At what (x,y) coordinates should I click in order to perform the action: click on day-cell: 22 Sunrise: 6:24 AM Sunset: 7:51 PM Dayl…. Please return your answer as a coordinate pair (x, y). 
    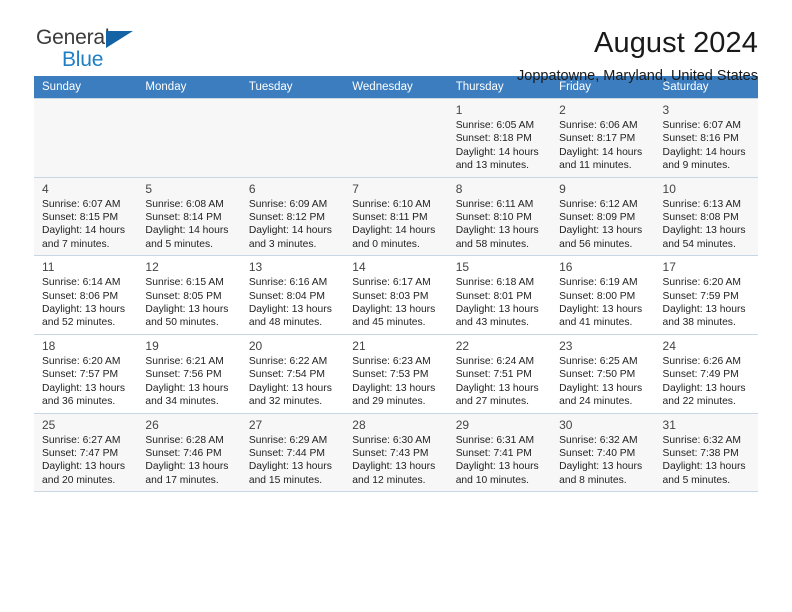
    Looking at the image, I should click on (499, 373).